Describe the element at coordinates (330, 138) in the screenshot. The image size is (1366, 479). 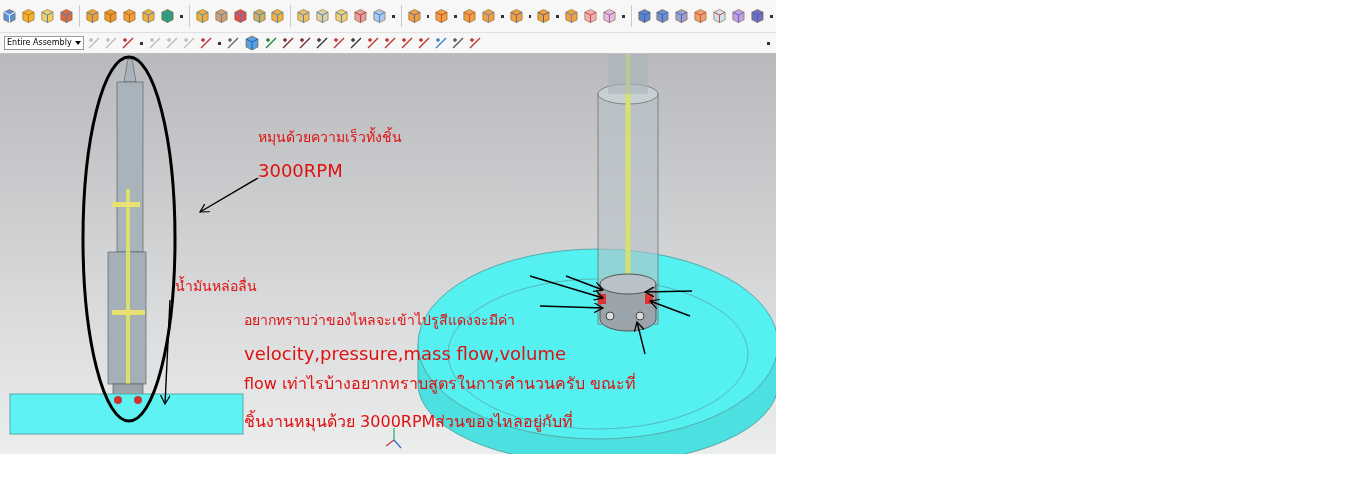
I see `annotation-text: หมุนด้วยความเร็วทั้งชิ้น` at that location.